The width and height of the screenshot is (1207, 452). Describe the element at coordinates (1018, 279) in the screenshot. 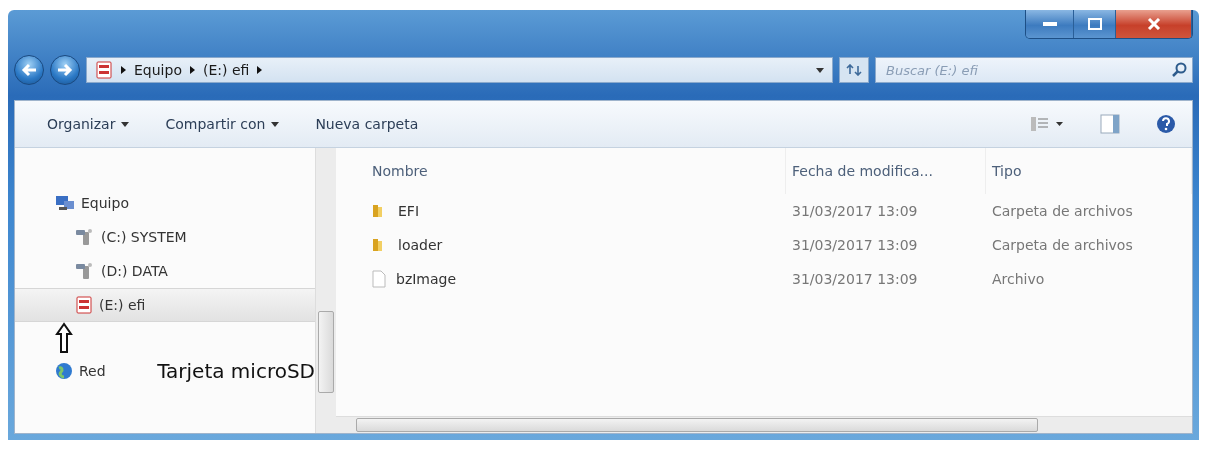

I see `table-cell-text: Archivo` at that location.